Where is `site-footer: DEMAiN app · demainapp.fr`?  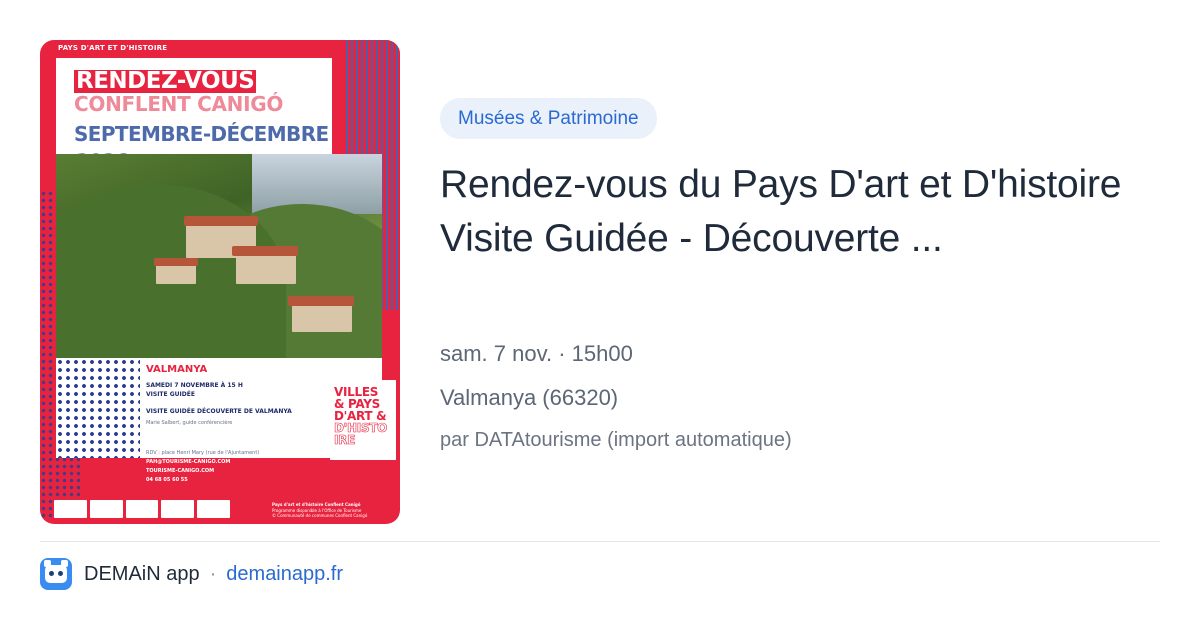 site-footer: DEMAiN app · demainapp.fr is located at coordinates (191, 574).